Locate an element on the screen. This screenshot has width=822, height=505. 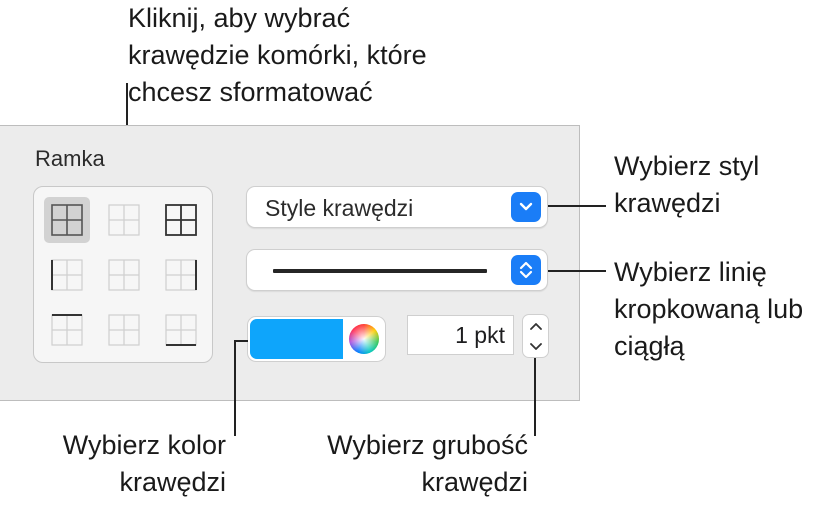
border-selector is located at coordinates (123, 274).